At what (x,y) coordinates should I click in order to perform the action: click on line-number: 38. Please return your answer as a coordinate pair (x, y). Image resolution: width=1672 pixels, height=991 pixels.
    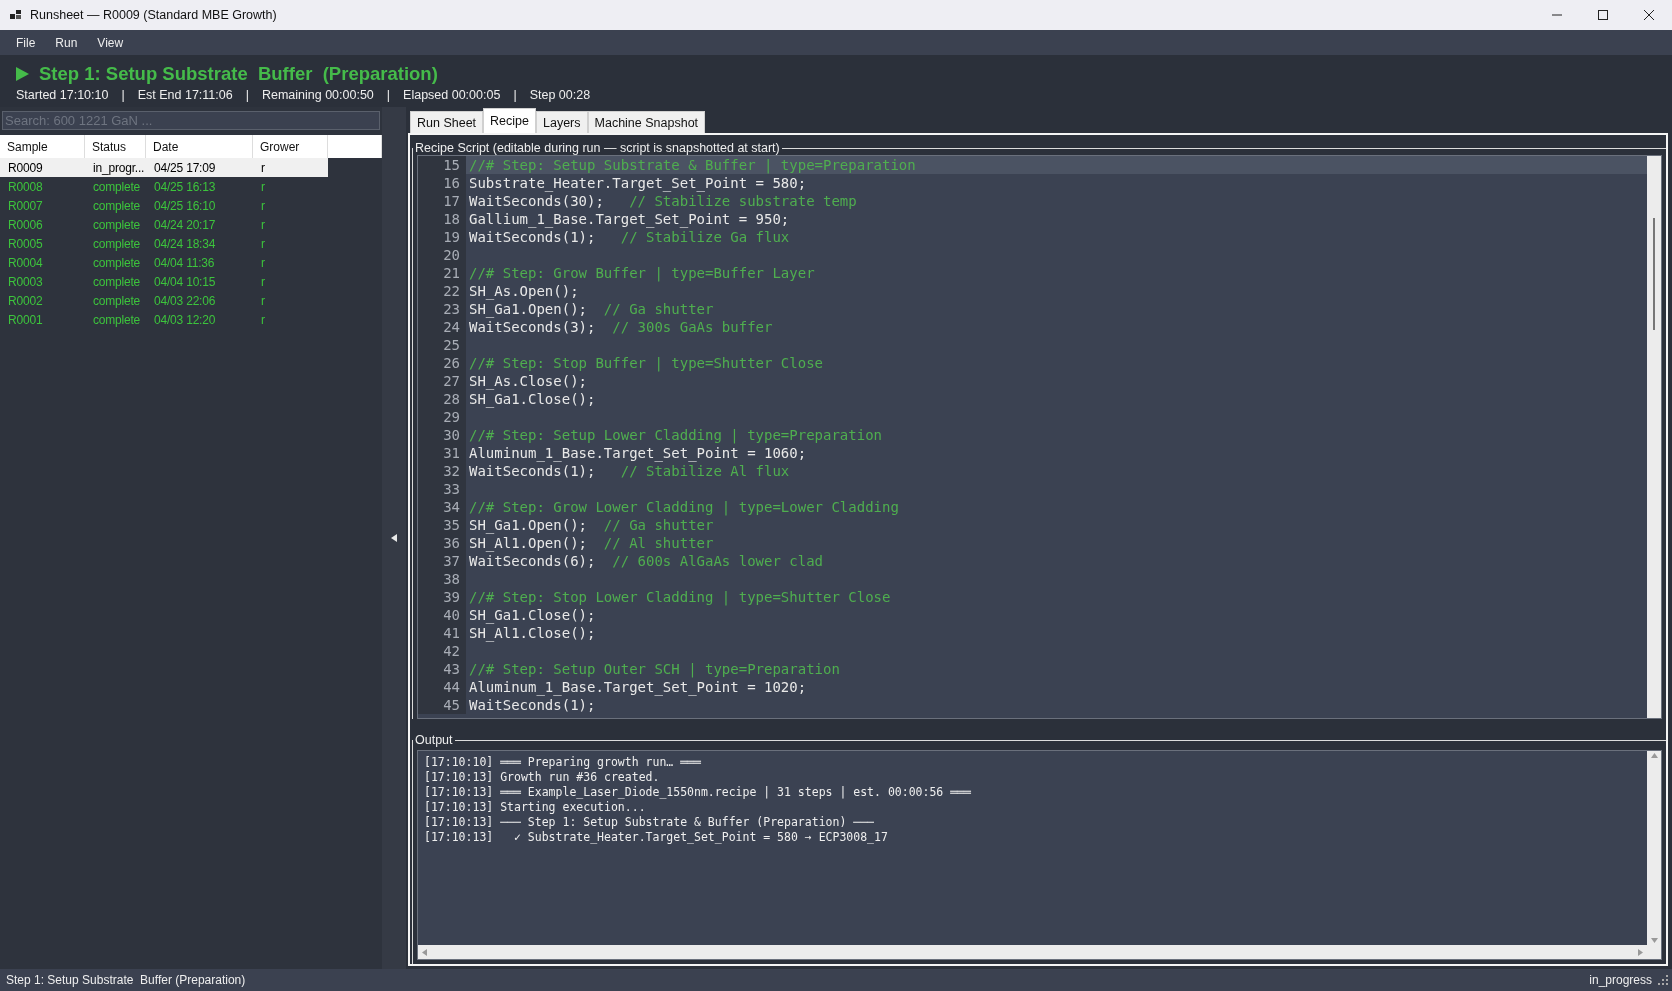
    Looking at the image, I should click on (442, 579).